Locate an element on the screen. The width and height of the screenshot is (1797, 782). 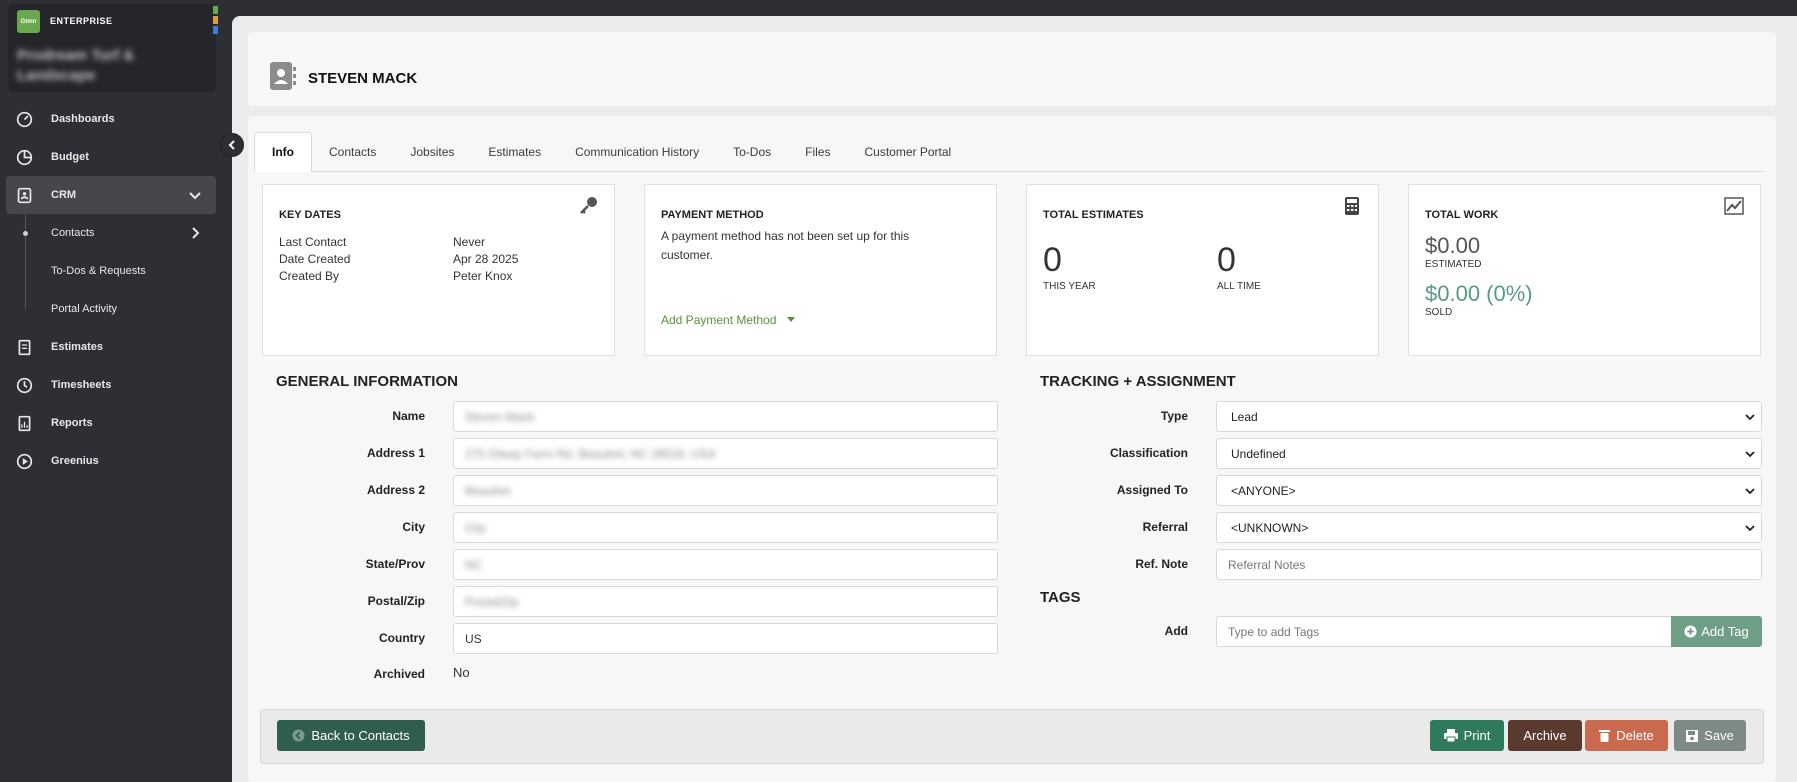
nav-label-estimates: Estimates is located at coordinates (77, 347).